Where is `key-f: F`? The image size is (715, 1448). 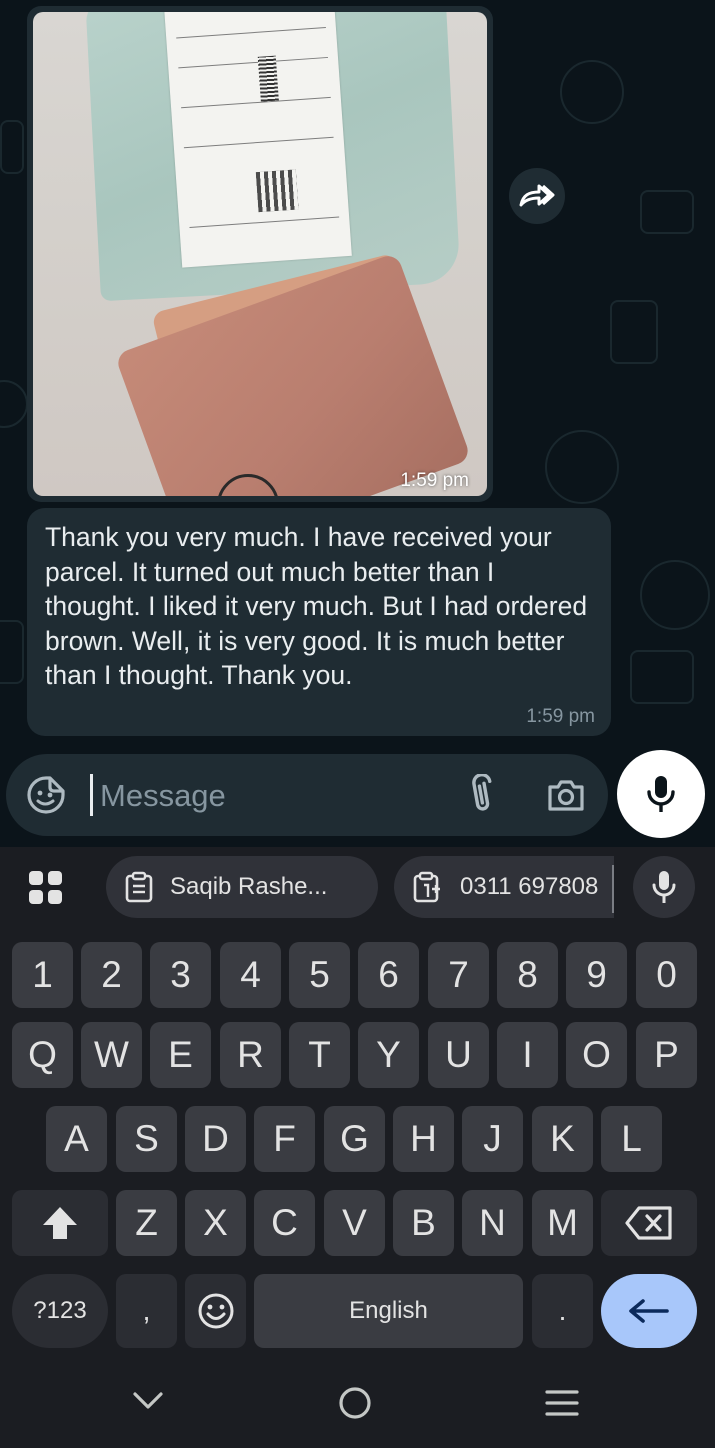
key-f: F is located at coordinates (284, 1139).